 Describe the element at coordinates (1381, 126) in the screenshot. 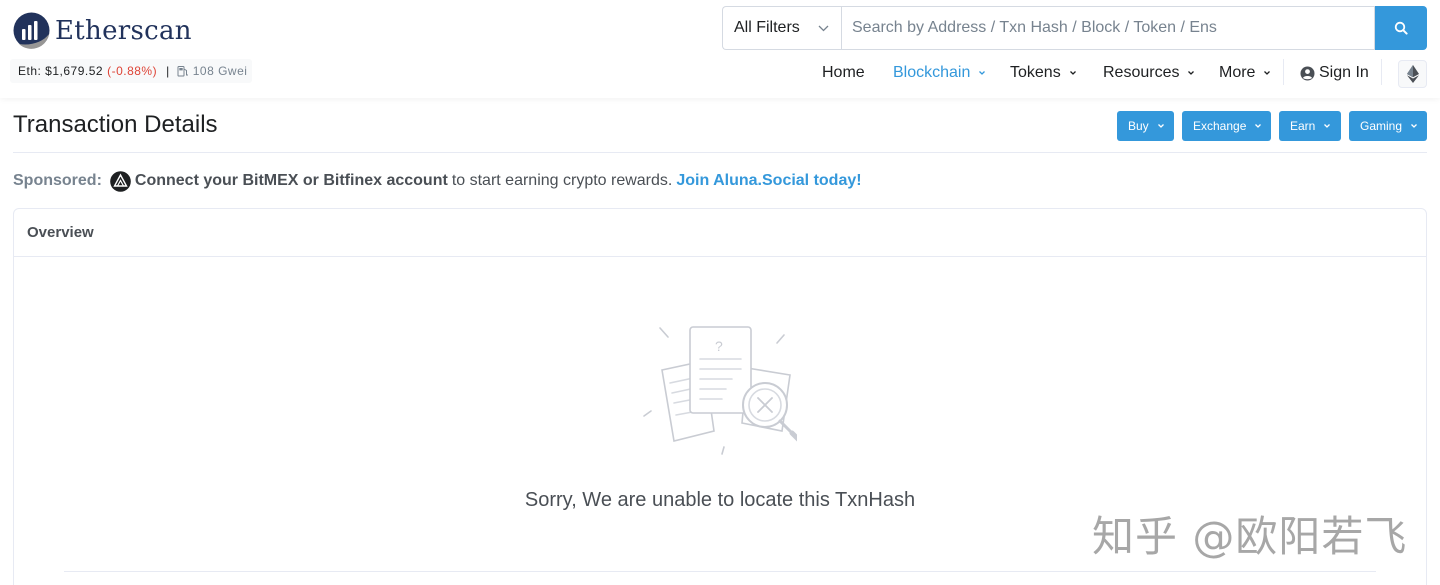

I see `gaming-button-label: Gaming` at that location.